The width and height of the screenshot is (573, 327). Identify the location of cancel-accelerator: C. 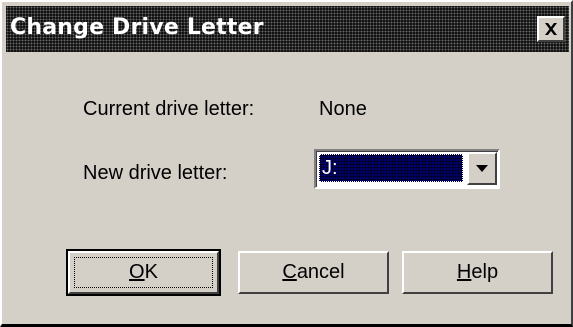
(289, 272).